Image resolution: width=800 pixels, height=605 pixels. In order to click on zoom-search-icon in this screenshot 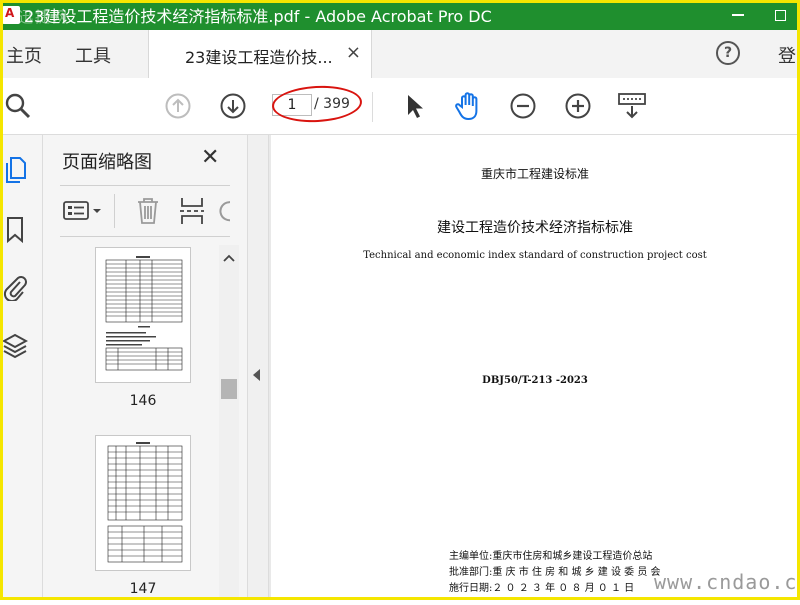, I will do `click(18, 106)`.